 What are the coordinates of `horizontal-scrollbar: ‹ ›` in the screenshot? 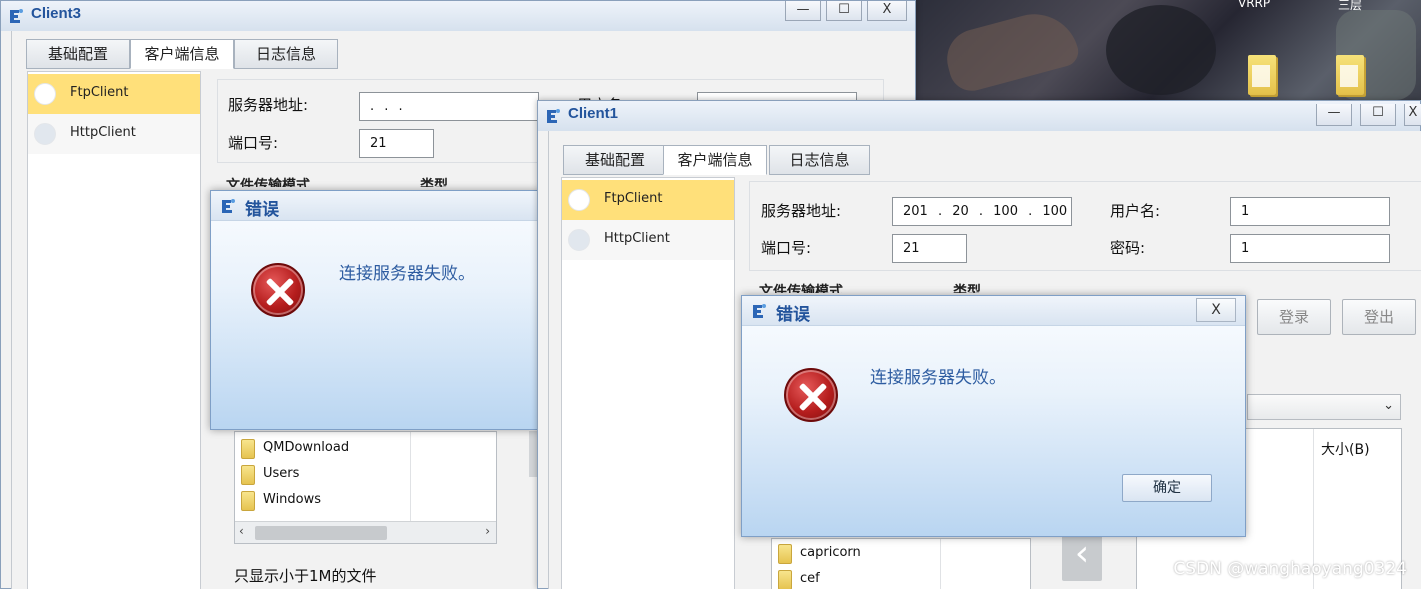 It's located at (365, 532).